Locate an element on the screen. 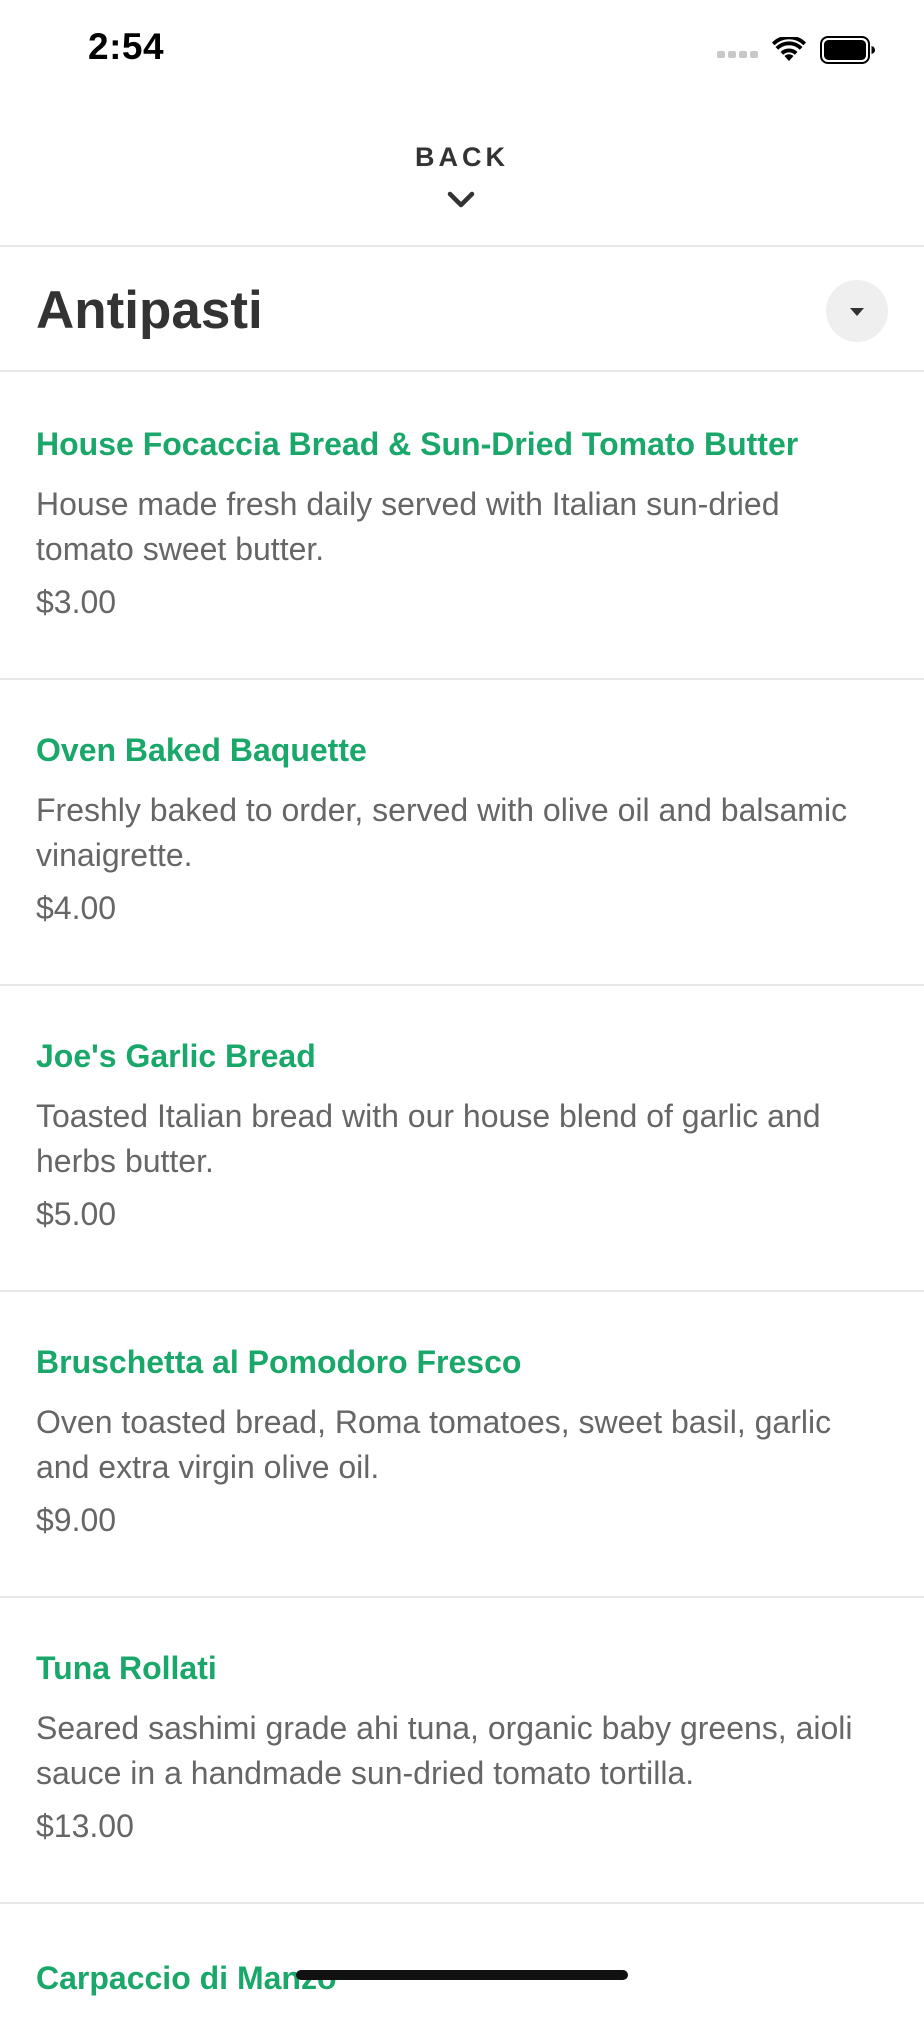  section-title: Antipasti is located at coordinates (149, 310).